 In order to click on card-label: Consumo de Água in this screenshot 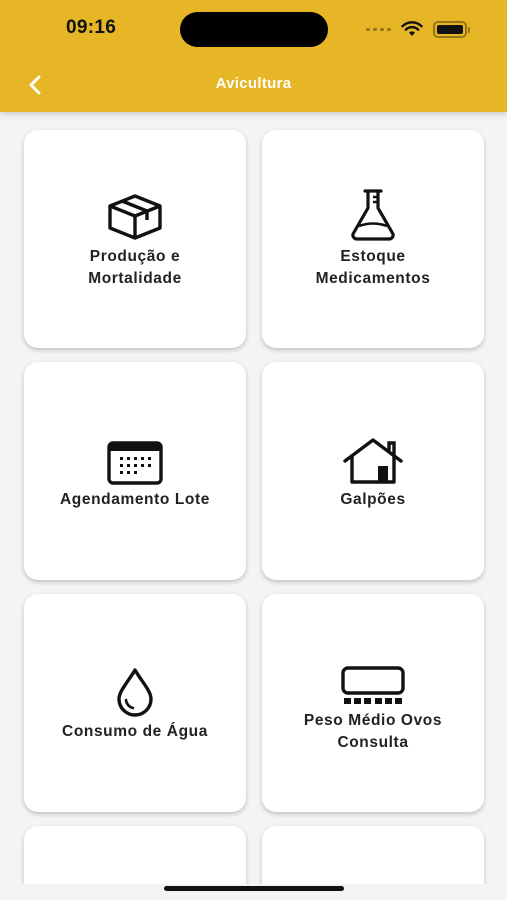, I will do `click(135, 731)`.